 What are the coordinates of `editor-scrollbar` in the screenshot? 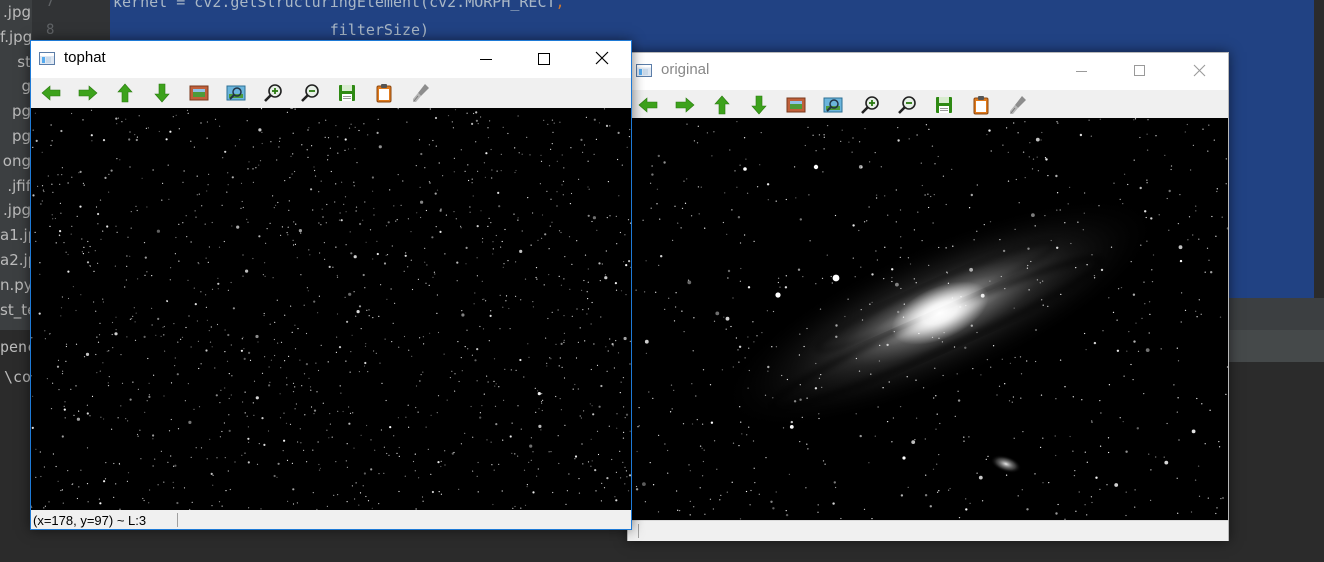 It's located at (1319, 149).